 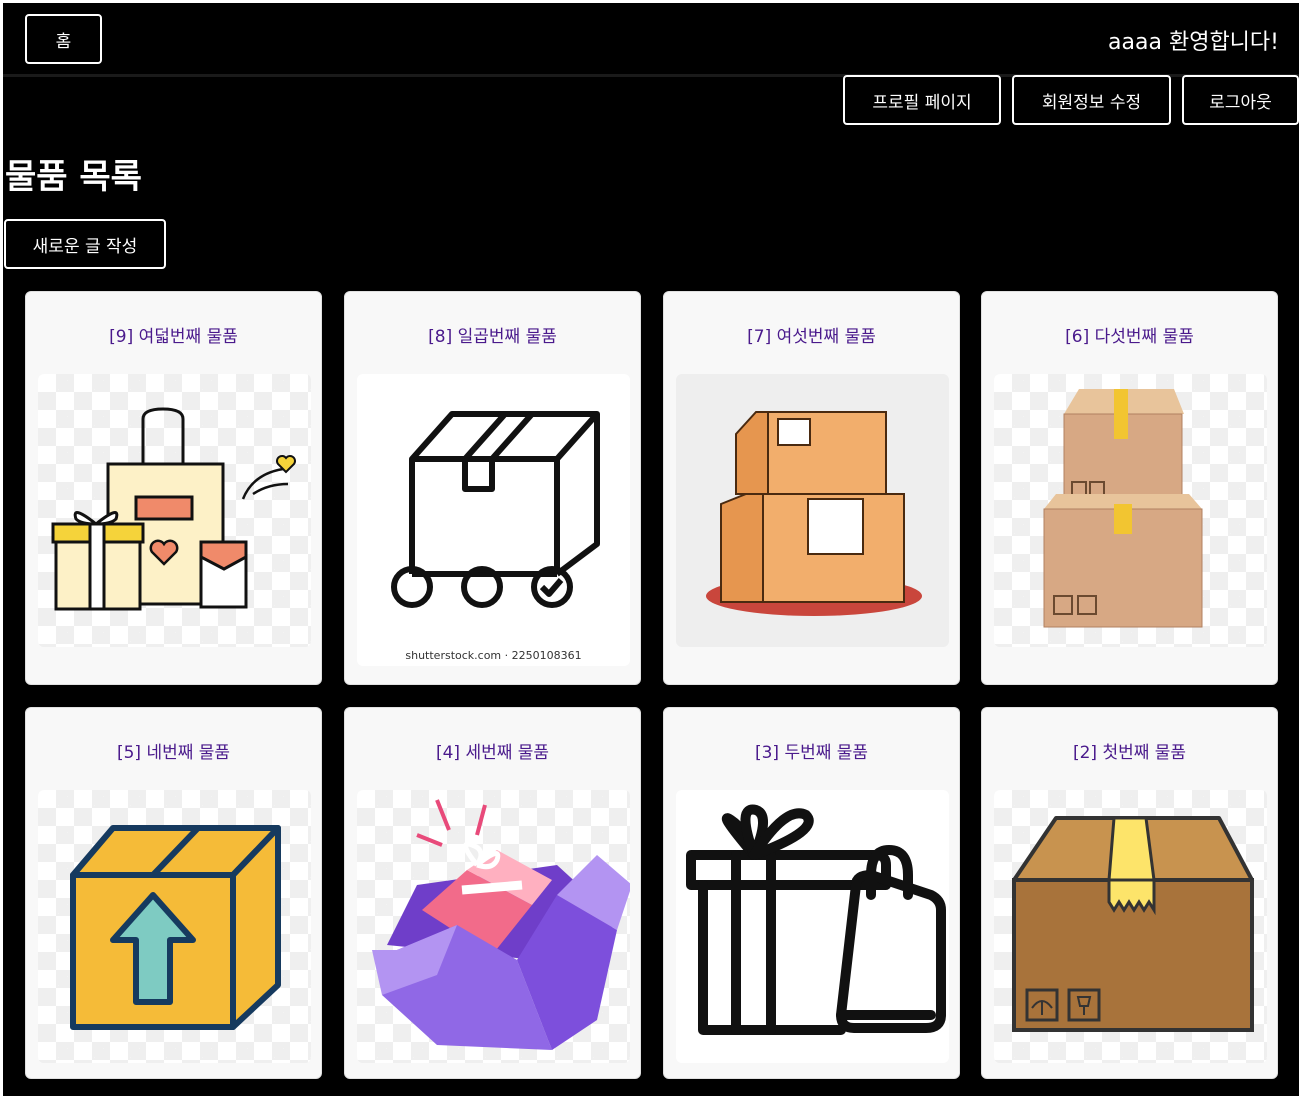 I want to click on item-title-link: [8] 일곱번째 물품, so click(x=492, y=334).